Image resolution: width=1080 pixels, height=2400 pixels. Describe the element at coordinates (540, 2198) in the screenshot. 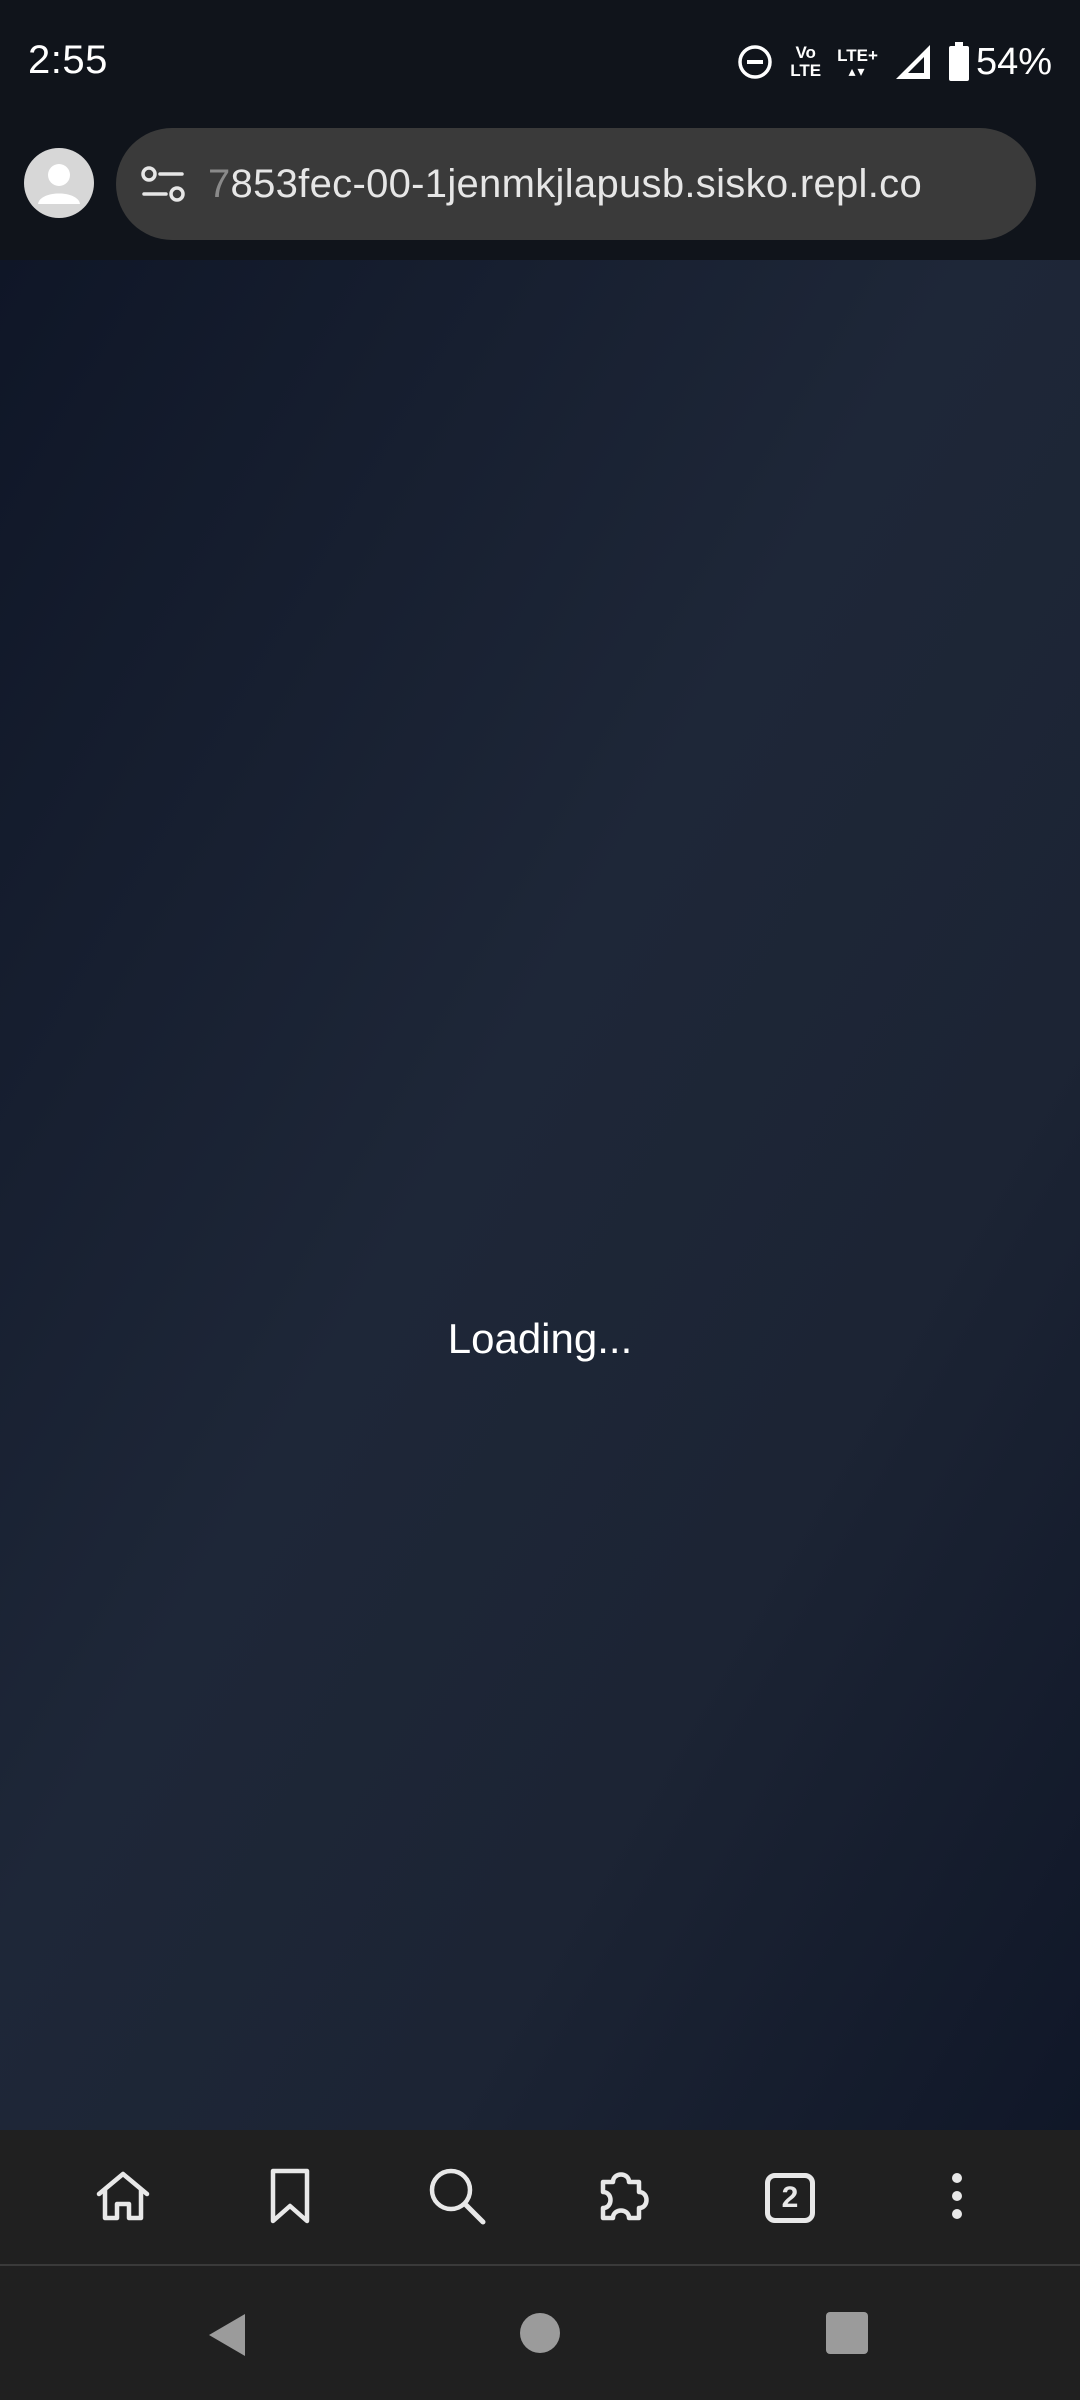

I see `browser-bottom-toolbar: 2` at that location.